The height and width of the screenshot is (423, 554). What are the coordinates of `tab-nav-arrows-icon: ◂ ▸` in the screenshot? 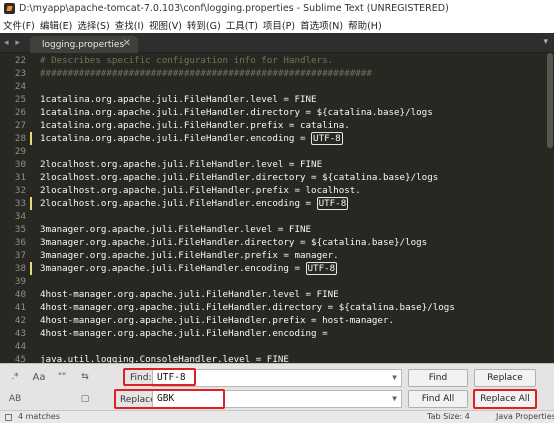 It's located at (13, 43).